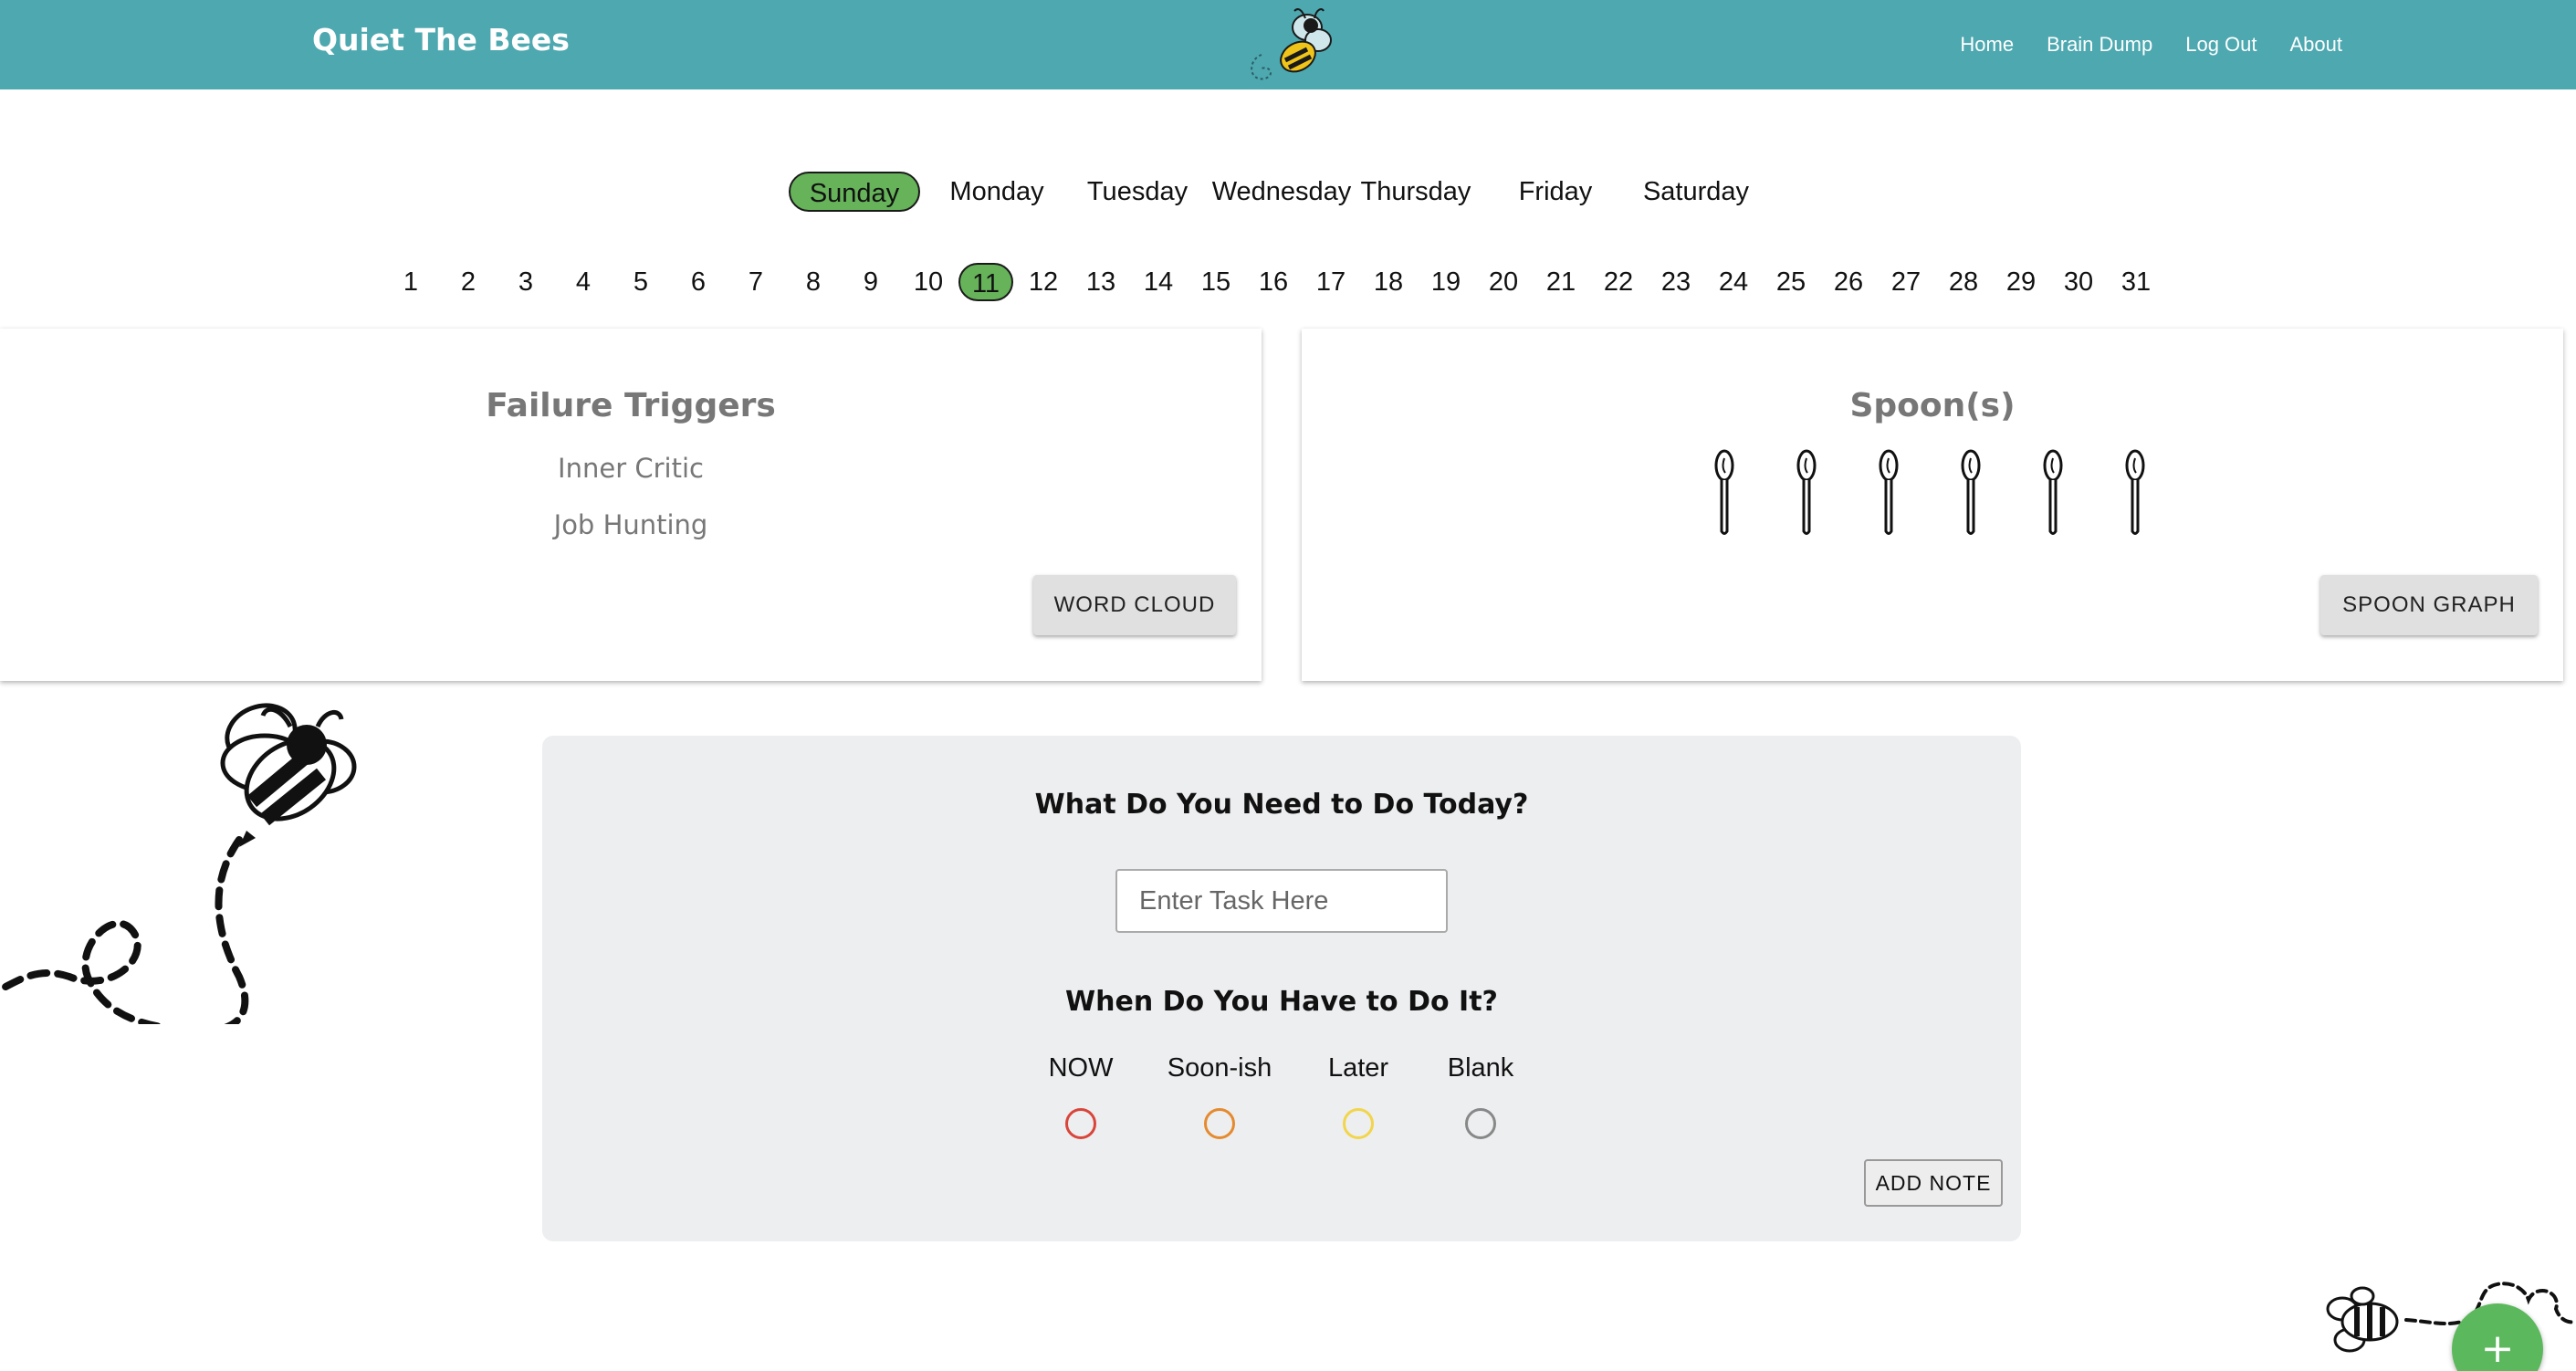 This screenshot has width=2576, height=1371. I want to click on nav-brain-dump-link: Brain Dump, so click(2099, 45).